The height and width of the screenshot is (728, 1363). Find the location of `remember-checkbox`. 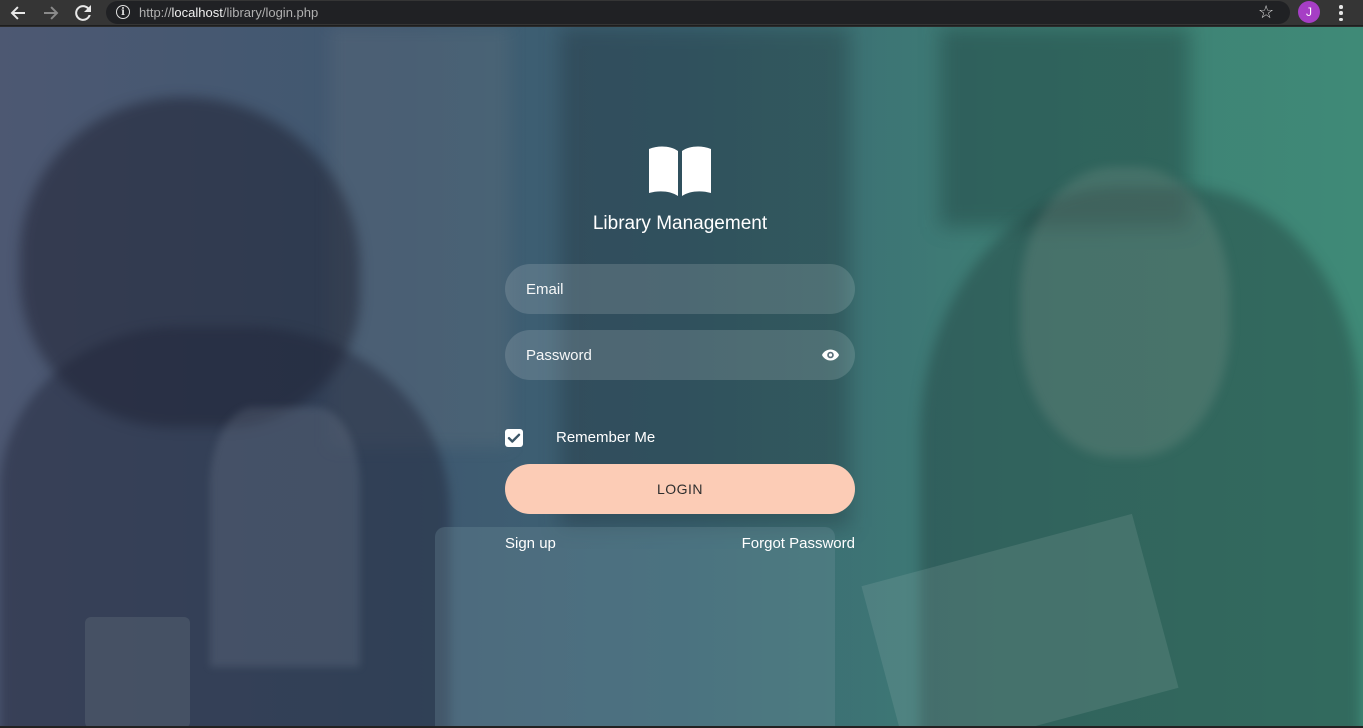

remember-checkbox is located at coordinates (514, 438).